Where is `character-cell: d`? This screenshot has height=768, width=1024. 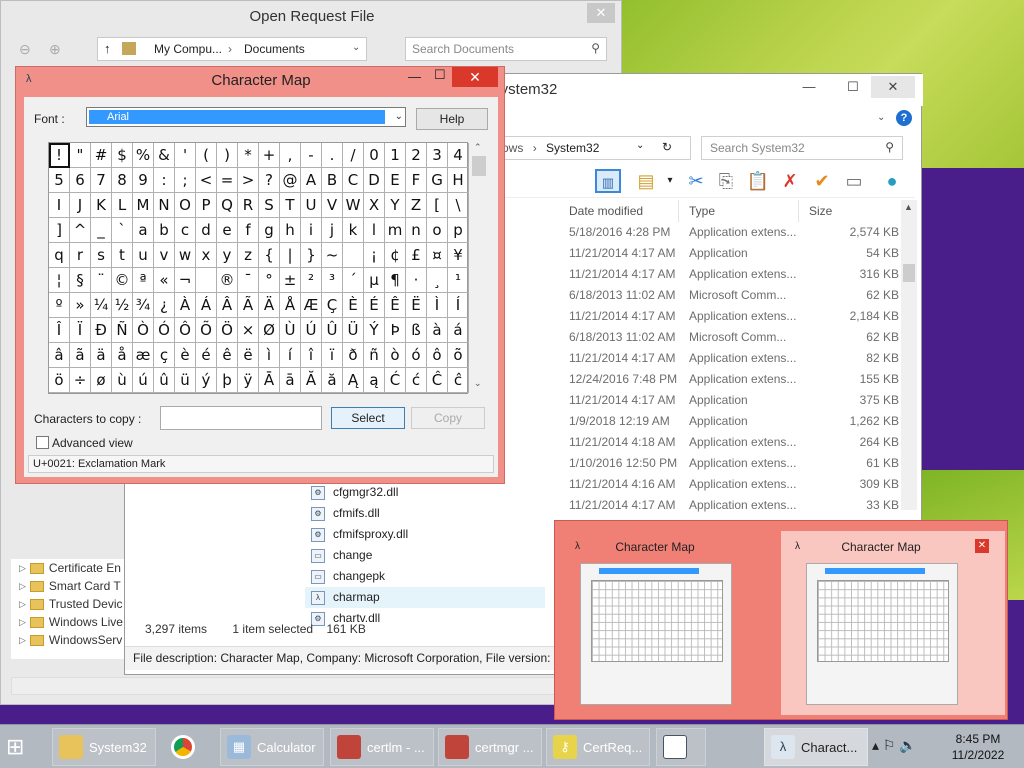
character-cell: d is located at coordinates (206, 230).